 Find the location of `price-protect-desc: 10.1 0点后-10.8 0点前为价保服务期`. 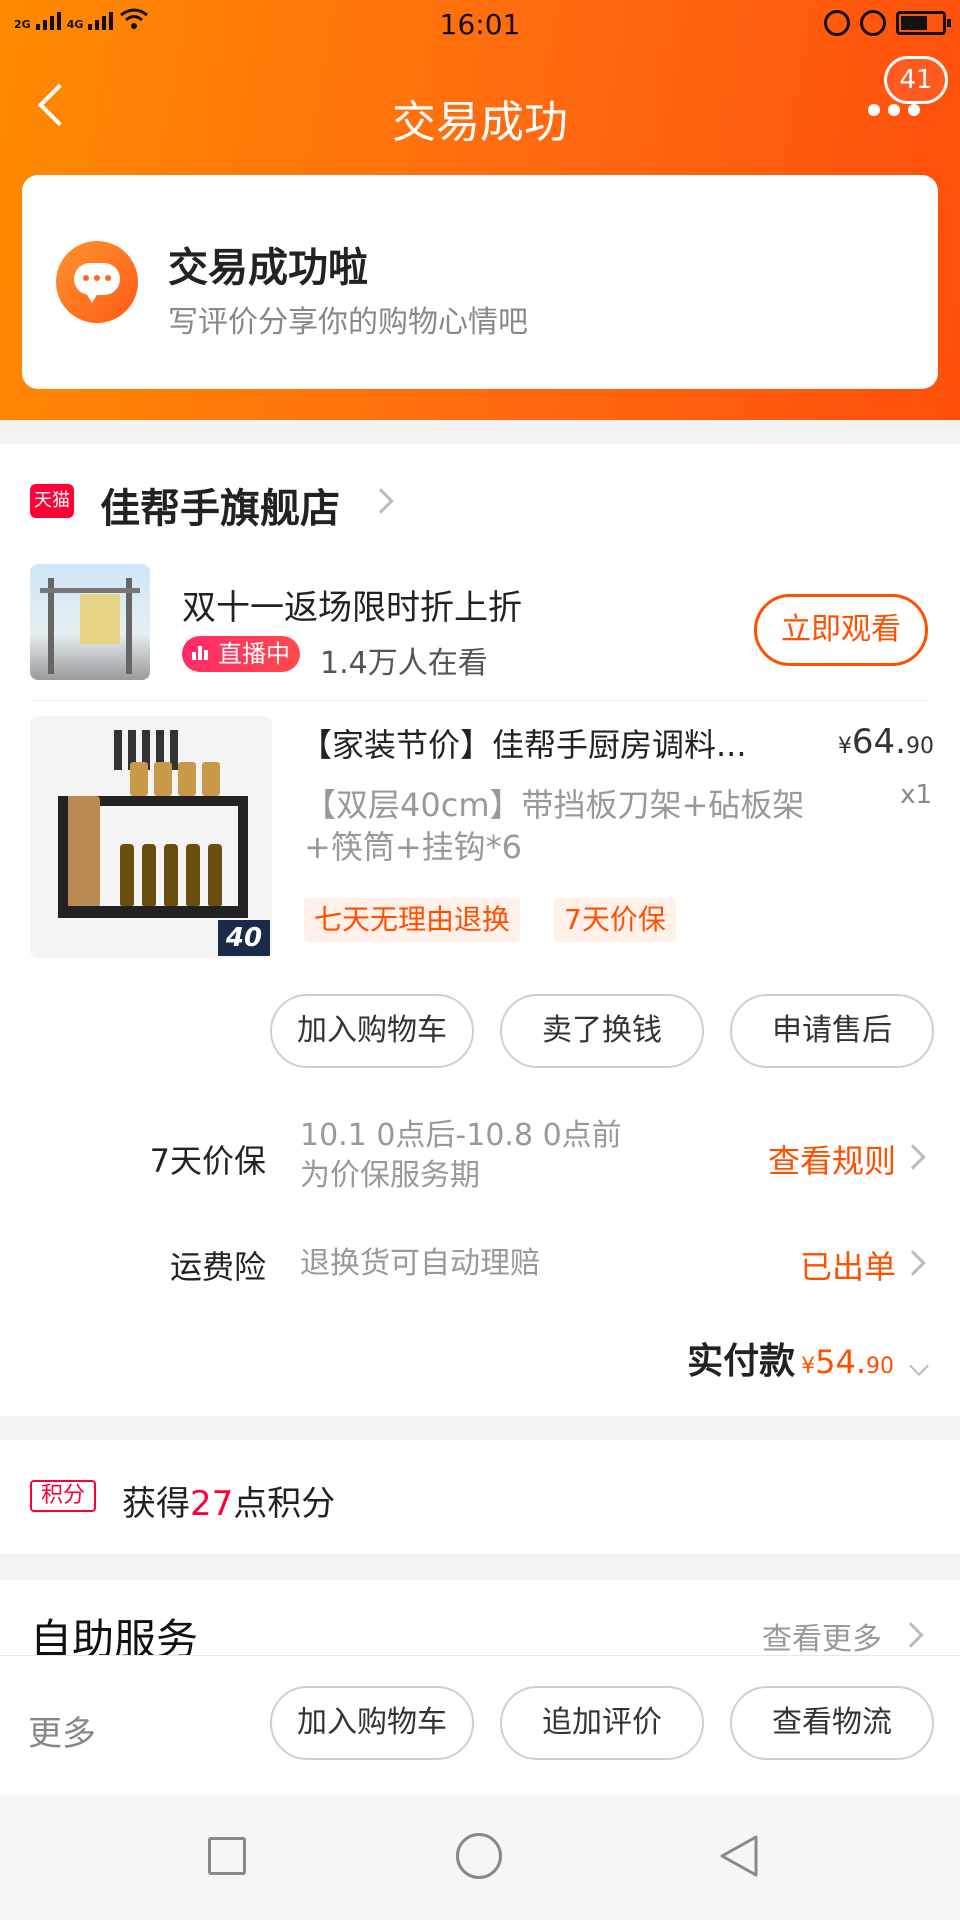

price-protect-desc: 10.1 0点后-10.8 0点前为价保服务期 is located at coordinates (461, 1155).